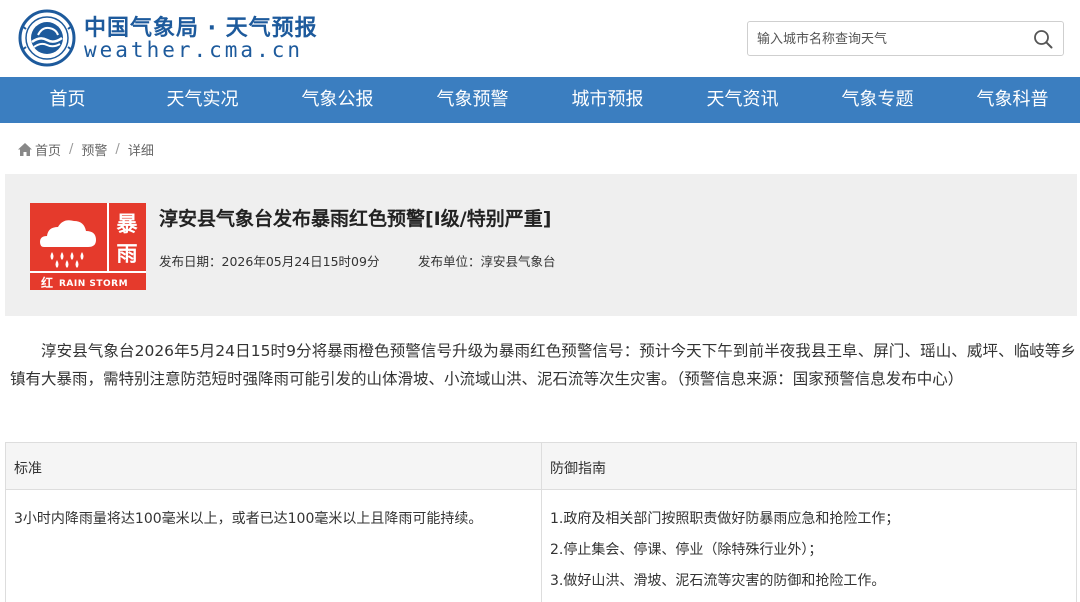 This screenshot has height=602, width=1080. What do you see at coordinates (190, 261) in the screenshot?
I see `issued-time-label: 发布日期：` at bounding box center [190, 261].